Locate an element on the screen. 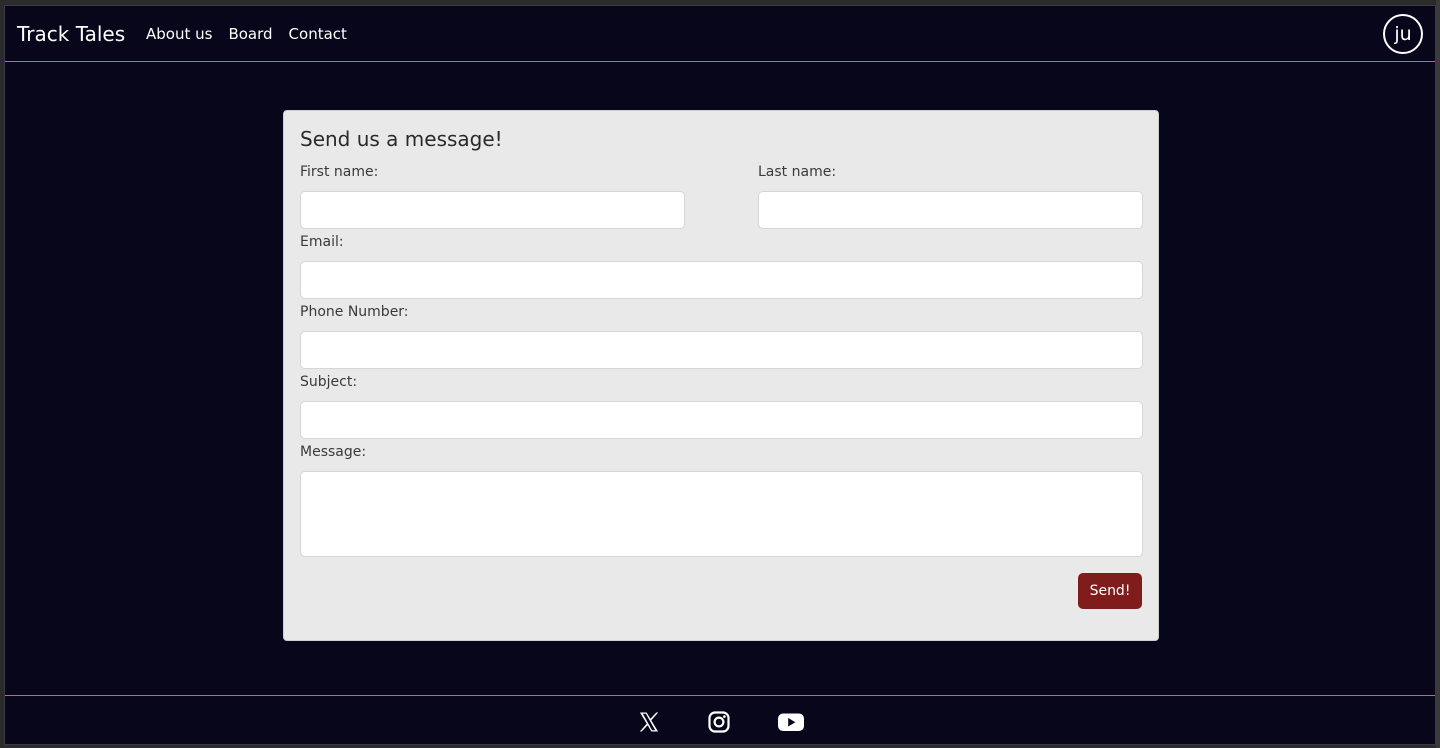 The width and height of the screenshot is (1440, 748). navbar: Track Tales About us Board Contact ju is located at coordinates (720, 34).